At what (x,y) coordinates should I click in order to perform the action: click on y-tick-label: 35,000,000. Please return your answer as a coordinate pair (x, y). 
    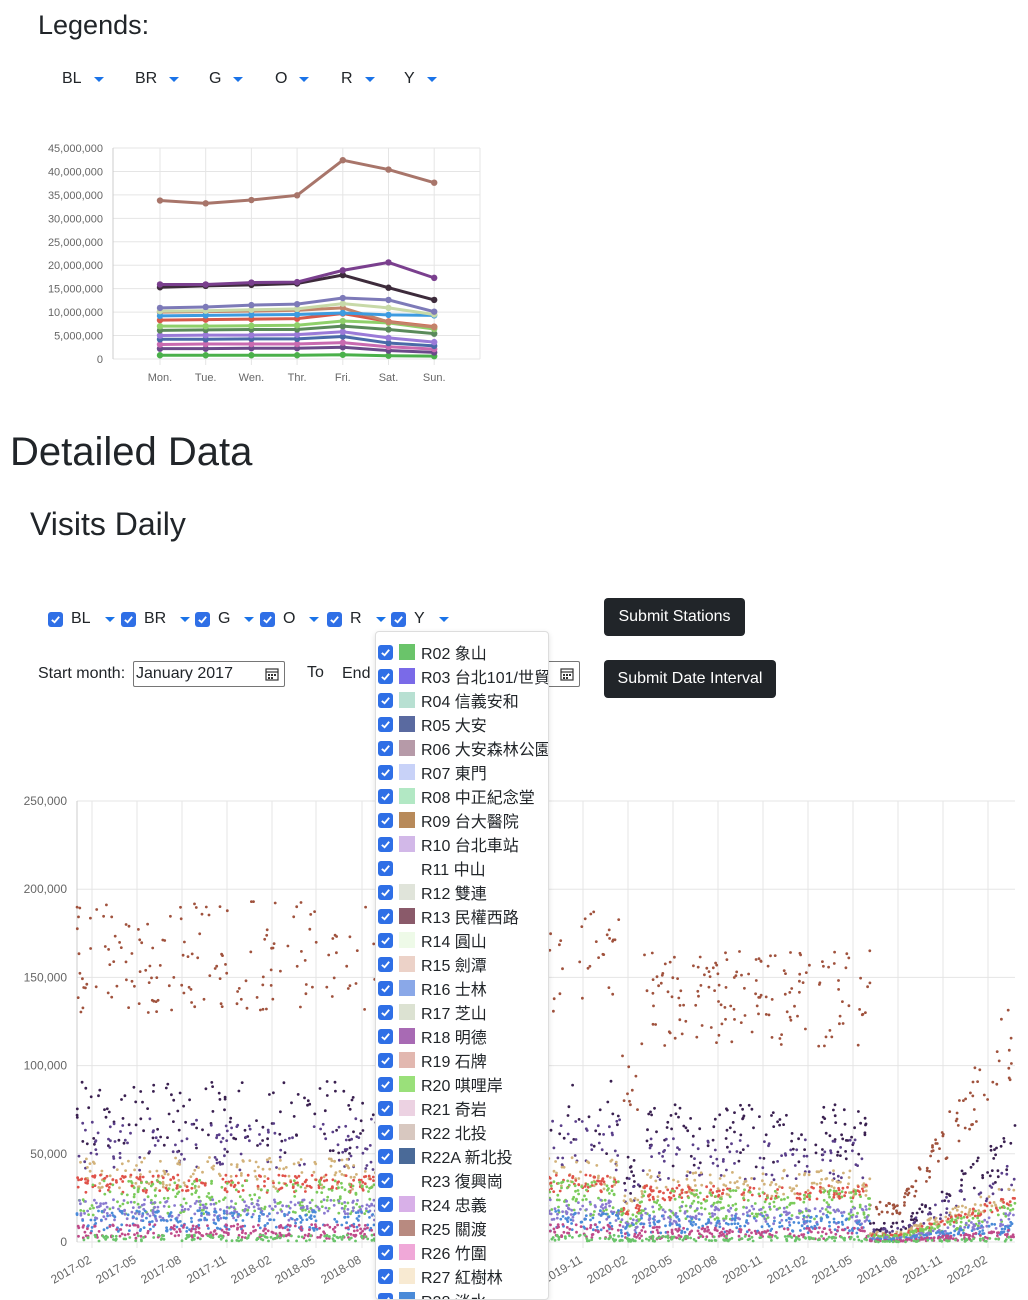
    Looking at the image, I should click on (75, 196).